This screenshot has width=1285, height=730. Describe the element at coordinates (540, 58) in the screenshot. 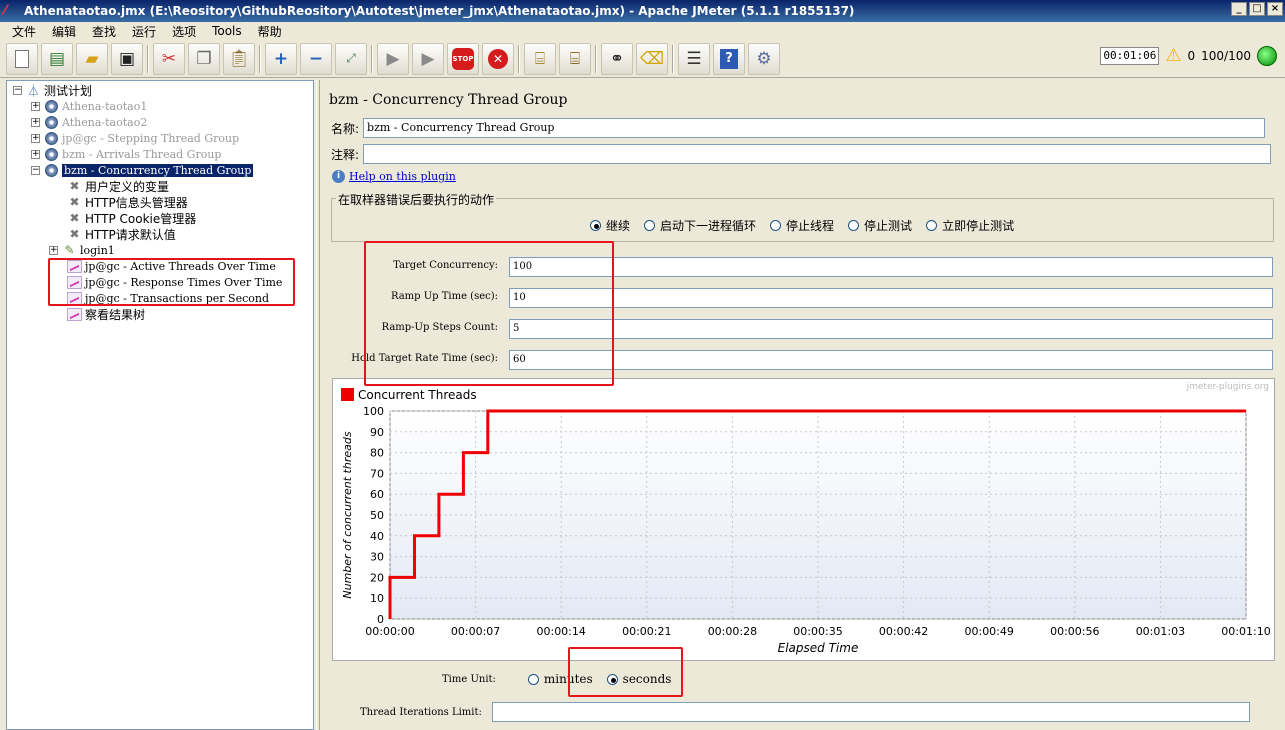

I see `clear-icon: ⌸` at that location.